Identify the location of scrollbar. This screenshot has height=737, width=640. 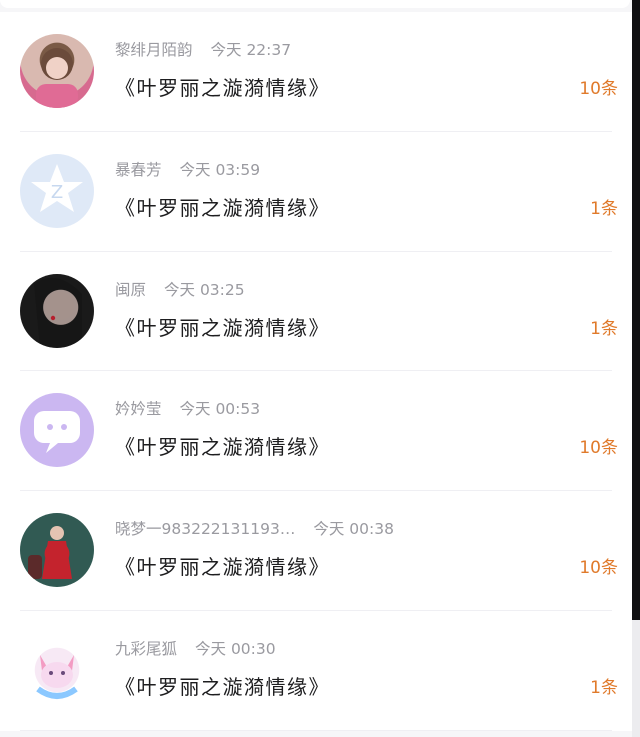
(636, 368).